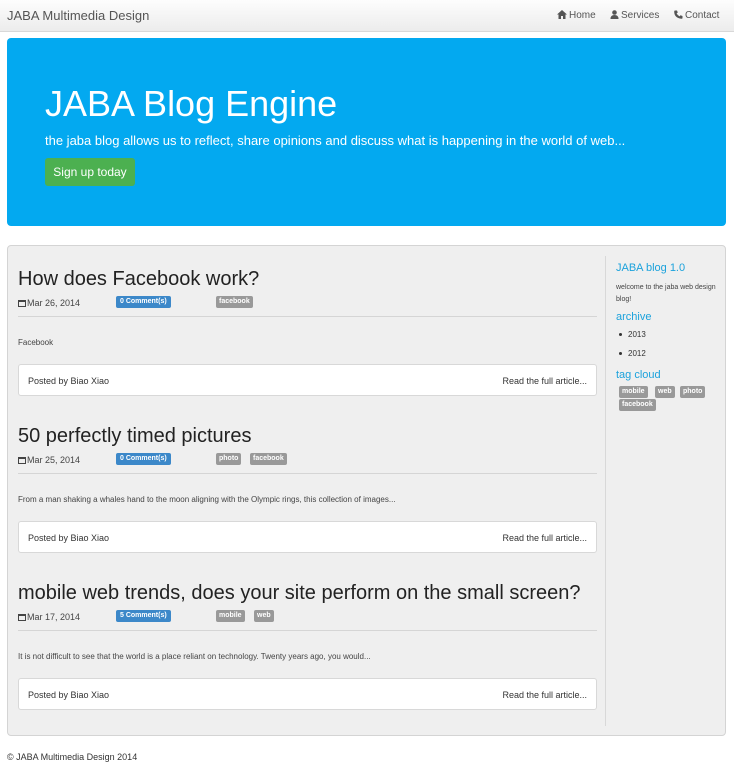 The image size is (734, 768). Describe the element at coordinates (307, 304) in the screenshot. I see `post-meta: Mar 26, 2014 0 Comment(s) facebook` at that location.